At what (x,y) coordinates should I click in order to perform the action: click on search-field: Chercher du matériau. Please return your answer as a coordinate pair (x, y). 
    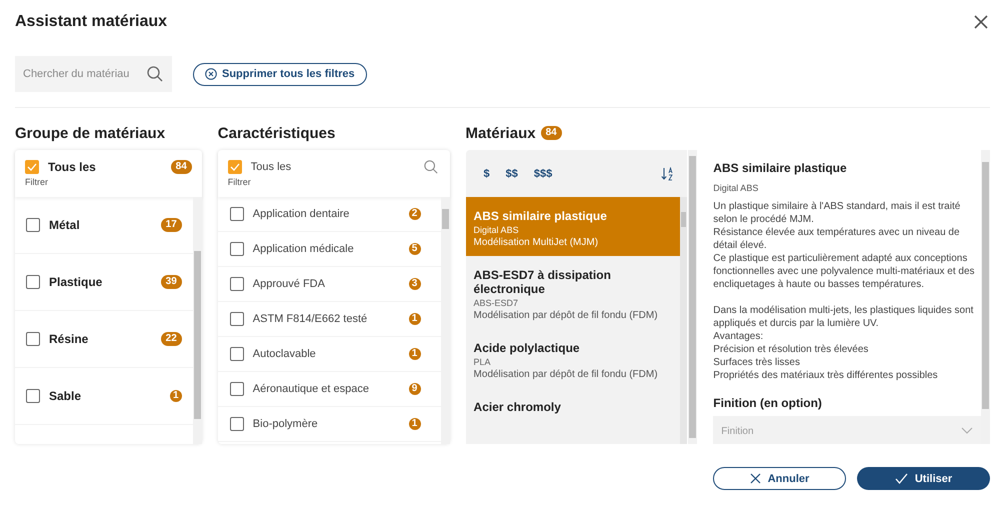
    Looking at the image, I should click on (93, 74).